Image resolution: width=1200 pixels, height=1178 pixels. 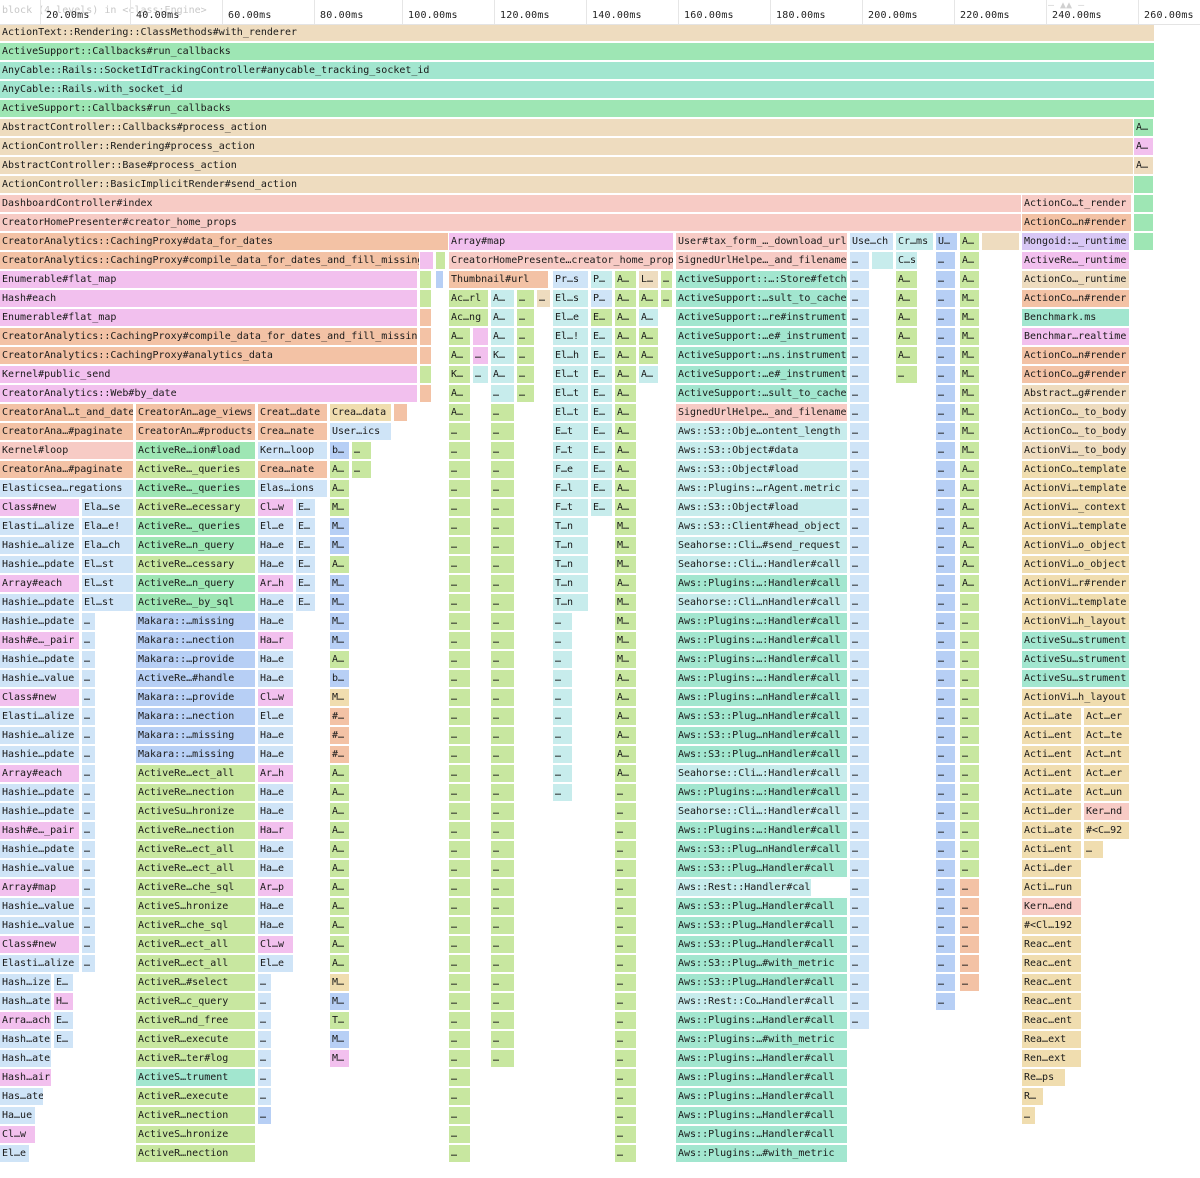 I want to click on flame-frame: El…!, so click(x=571, y=336).